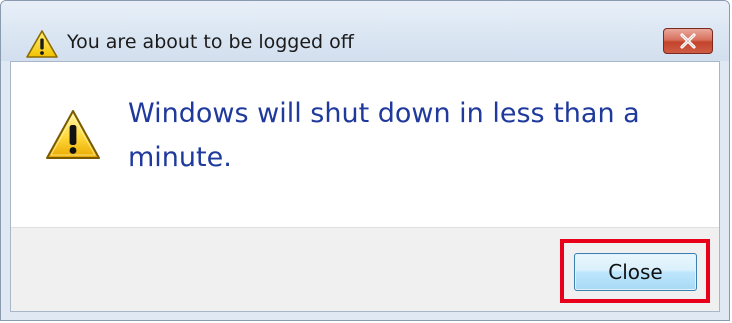 Image resolution: width=732 pixels, height=323 pixels. Describe the element at coordinates (635, 272) in the screenshot. I see `close-button: Close` at that location.